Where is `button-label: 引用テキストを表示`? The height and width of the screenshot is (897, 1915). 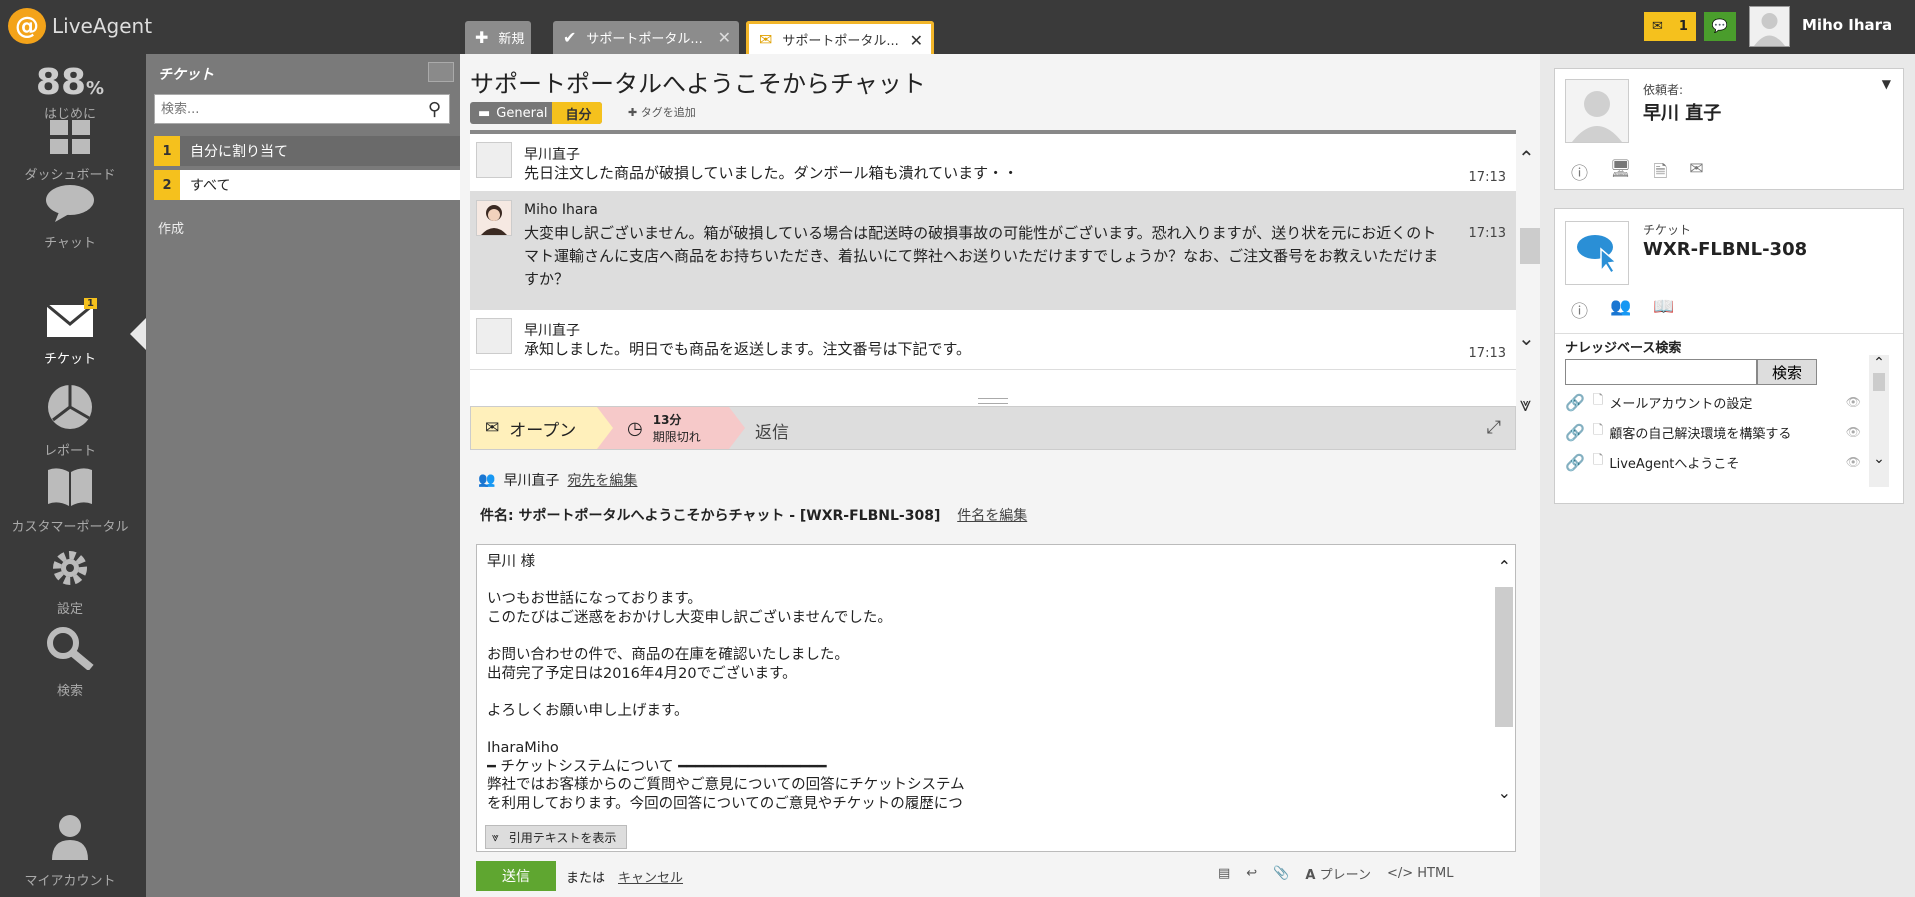
button-label: 引用テキストを表示 is located at coordinates (562, 837).